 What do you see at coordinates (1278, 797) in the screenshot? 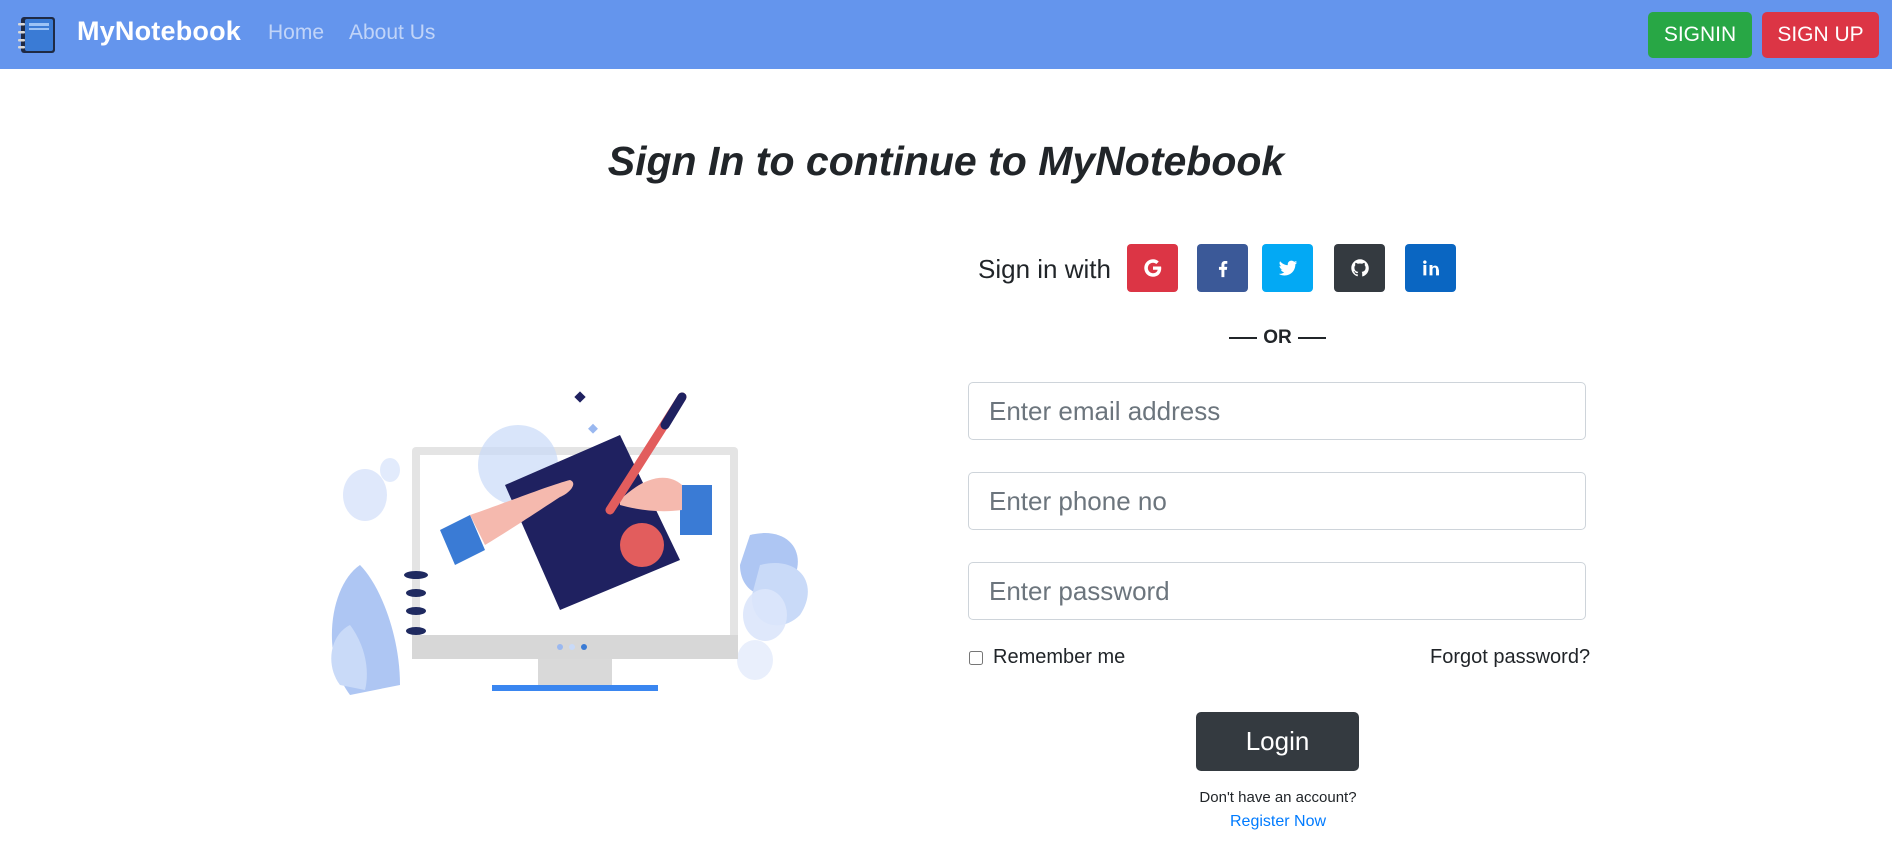
I see `no-account-text: Don't have an account?` at bounding box center [1278, 797].